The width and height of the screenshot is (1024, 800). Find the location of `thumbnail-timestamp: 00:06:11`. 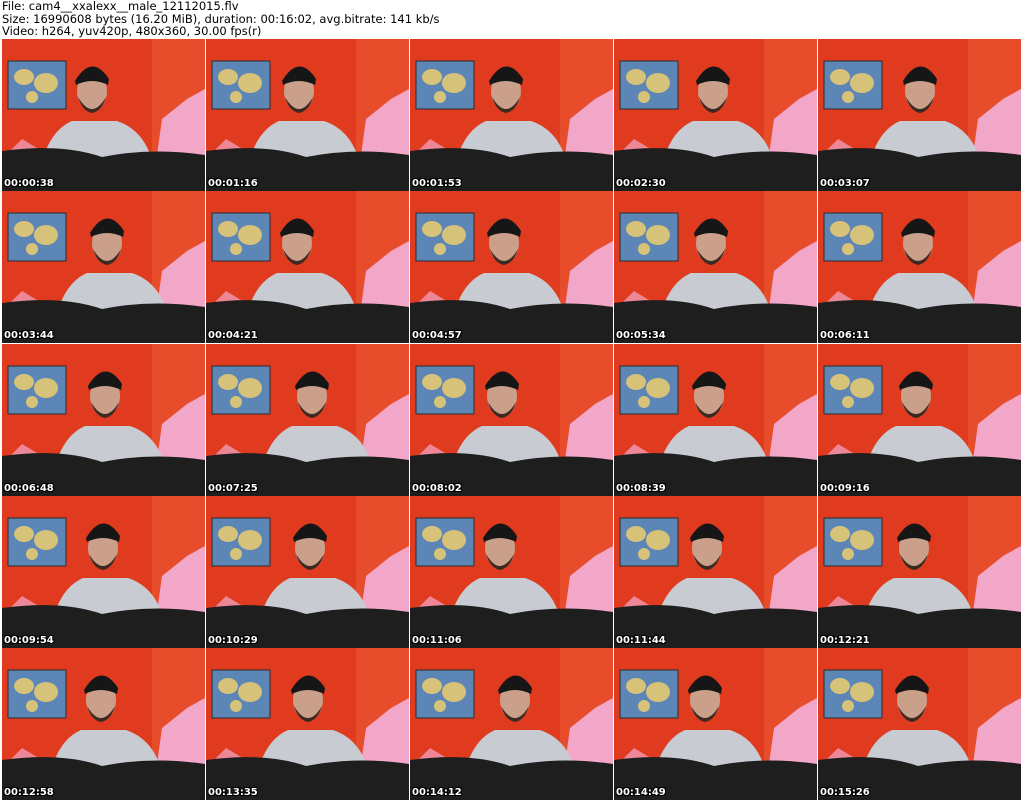

thumbnail-timestamp: 00:06:11 is located at coordinates (845, 335).